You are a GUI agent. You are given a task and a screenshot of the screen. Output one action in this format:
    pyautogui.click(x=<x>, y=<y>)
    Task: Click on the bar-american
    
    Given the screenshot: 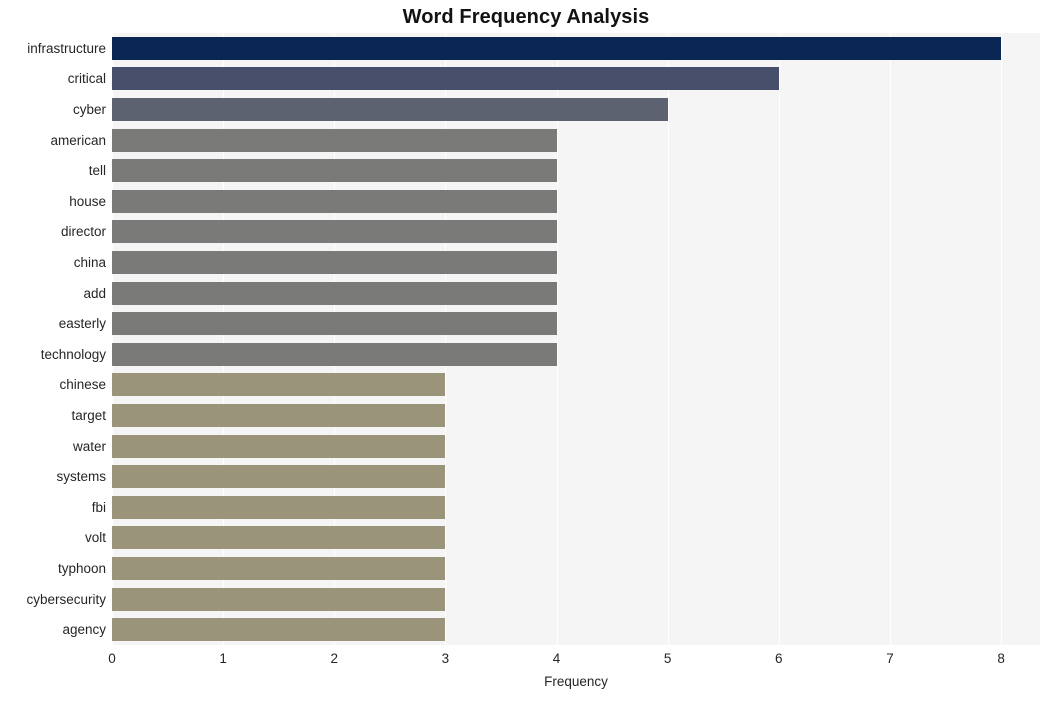 What is the action you would take?
    pyautogui.click(x=334, y=140)
    